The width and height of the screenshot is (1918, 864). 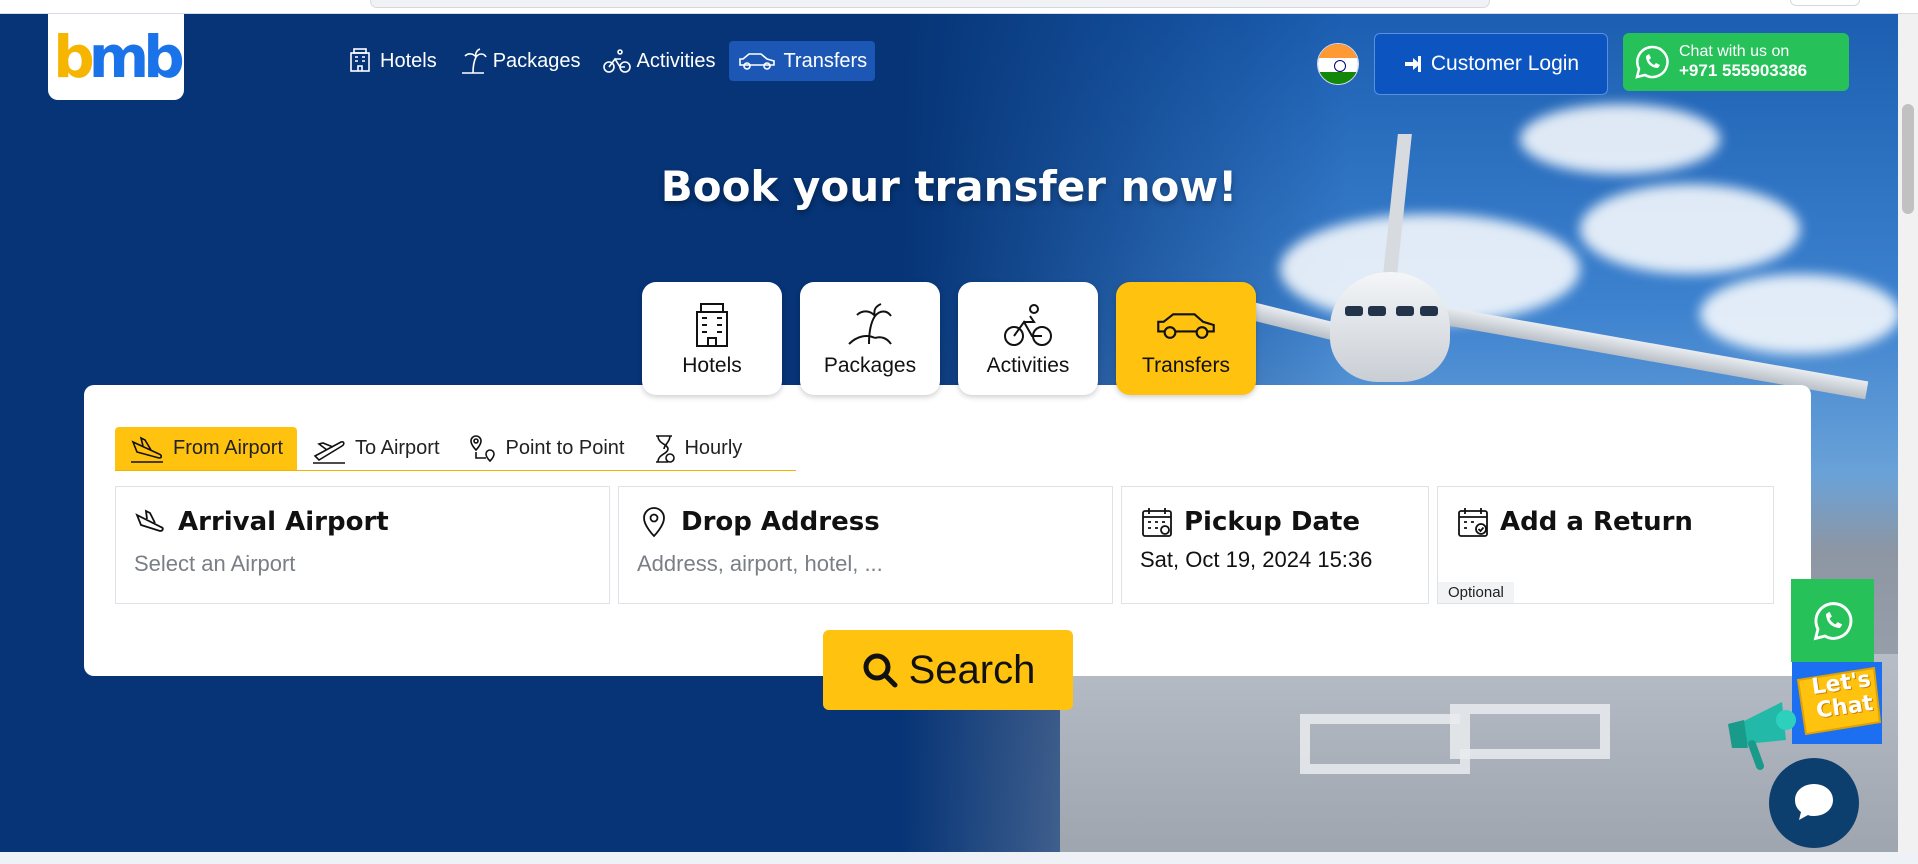 I want to click on plane-body, so click(x=1390, y=327).